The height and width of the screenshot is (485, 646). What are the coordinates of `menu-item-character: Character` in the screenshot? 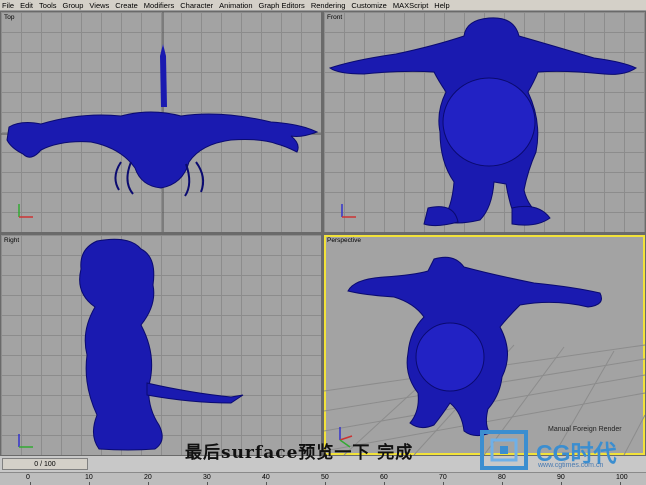 It's located at (196, 5).